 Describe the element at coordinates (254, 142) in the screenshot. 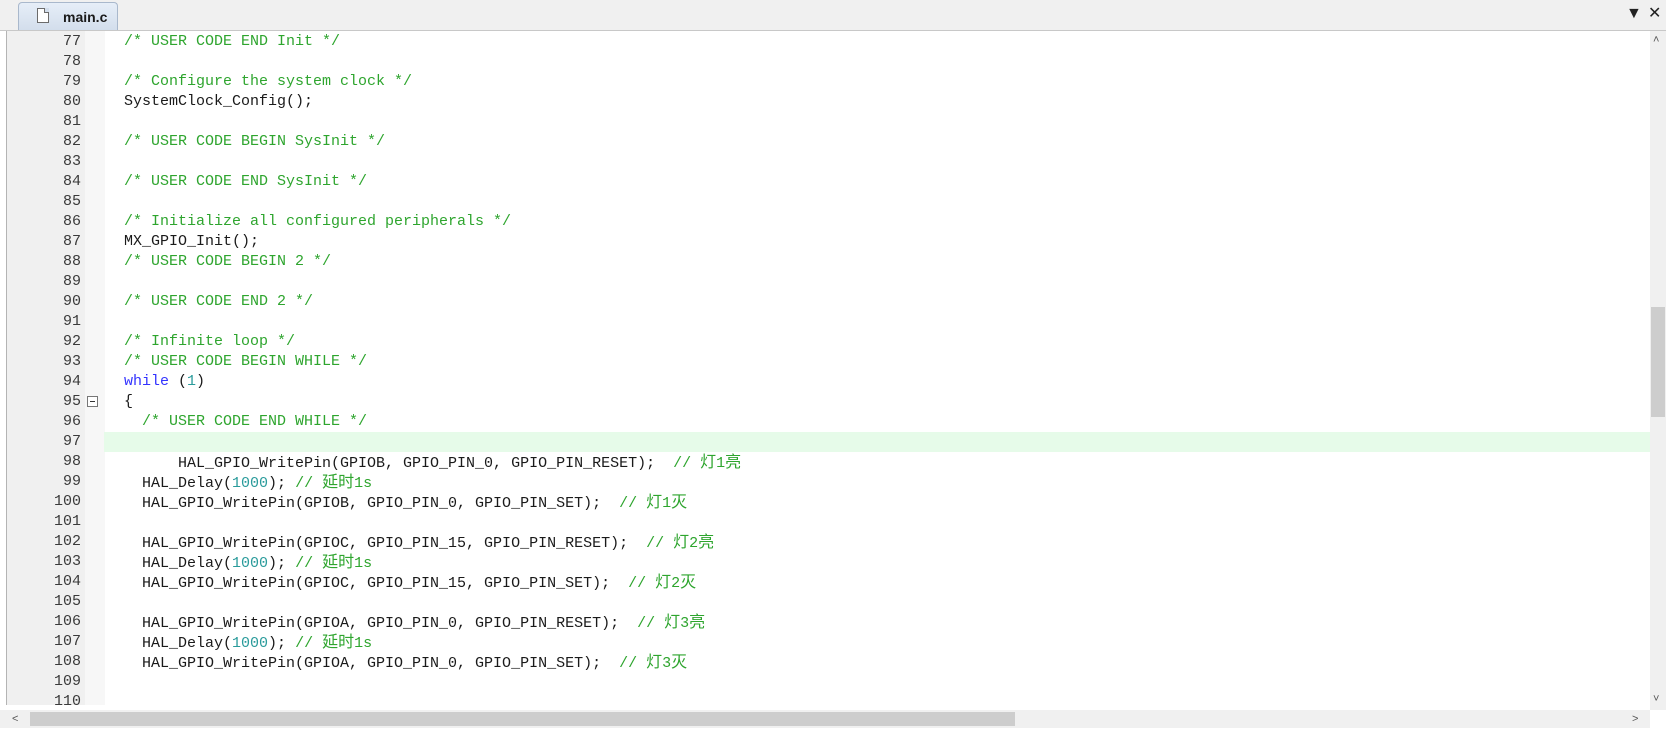

I see `code-line: /* USER CODE BEGIN SysInit */` at that location.